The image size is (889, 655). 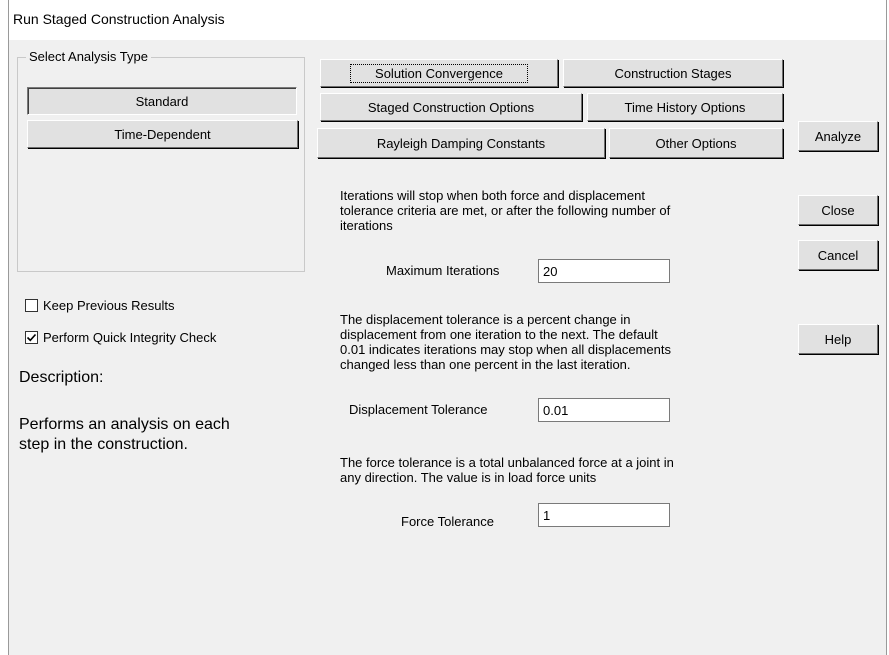 I want to click on tab-staged-construction-options-label: Staged Construction Options, so click(x=451, y=107).